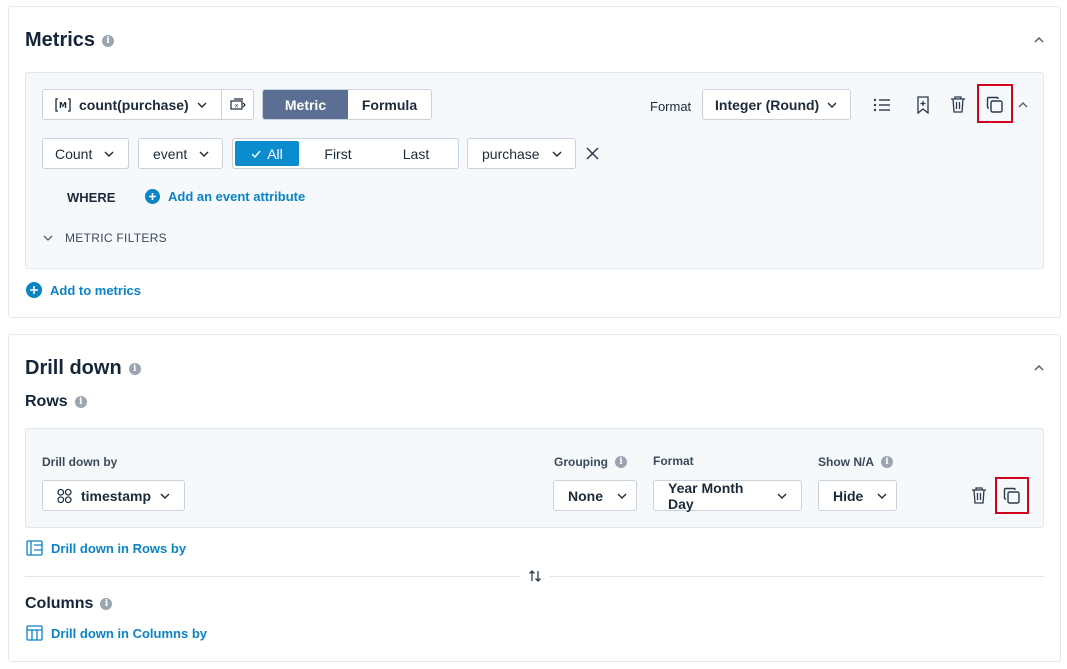  Describe the element at coordinates (106, 548) in the screenshot. I see `drill-down-rows-link: Drill down in Rows by` at that location.